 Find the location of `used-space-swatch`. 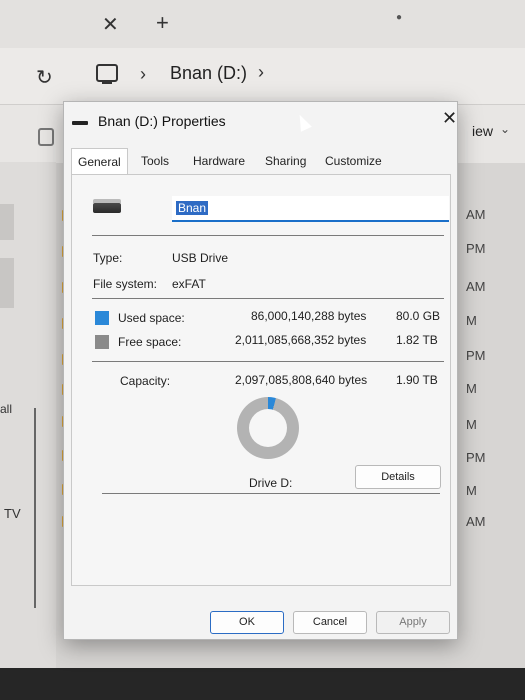

used-space-swatch is located at coordinates (102, 318).